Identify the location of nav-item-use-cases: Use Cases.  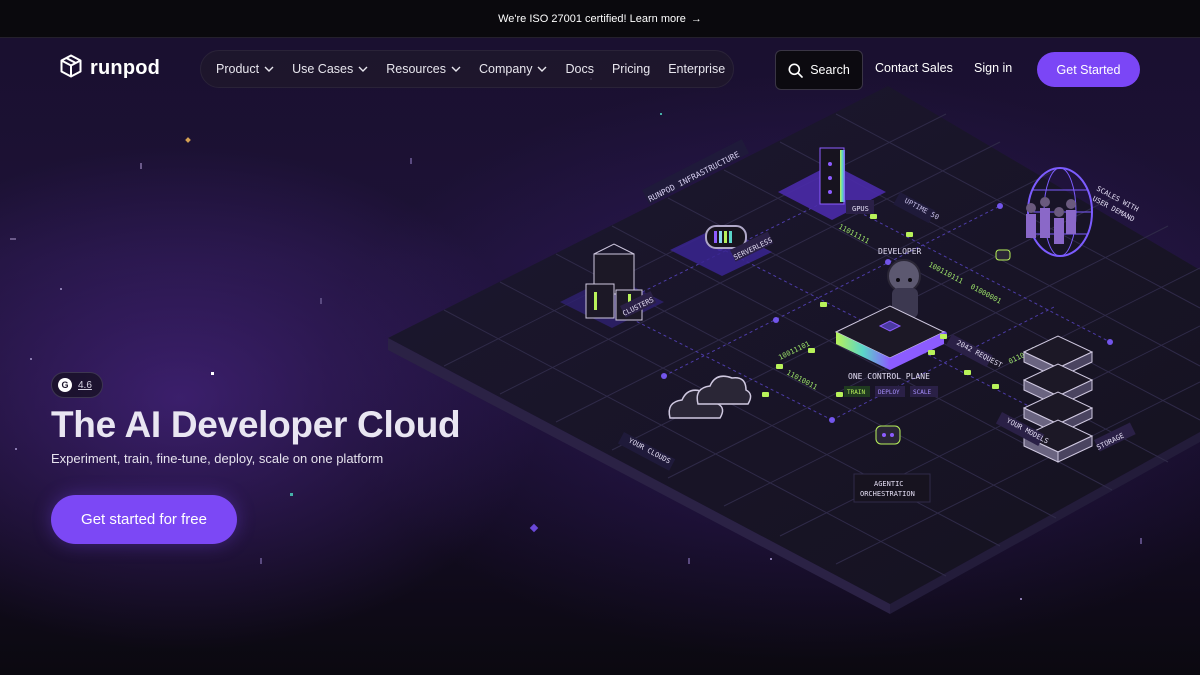
(330, 69).